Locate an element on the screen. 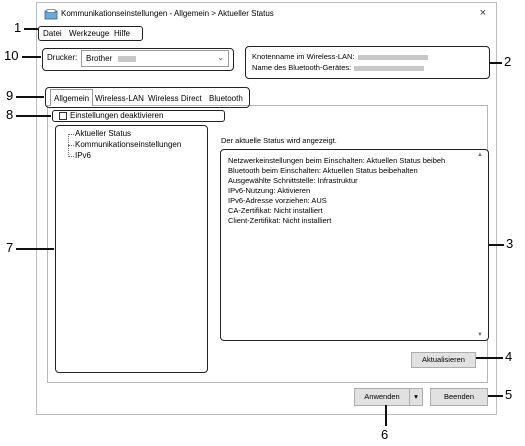 Image resolution: width=525 pixels, height=446 pixels. callout-8: 8 is located at coordinates (10, 114).